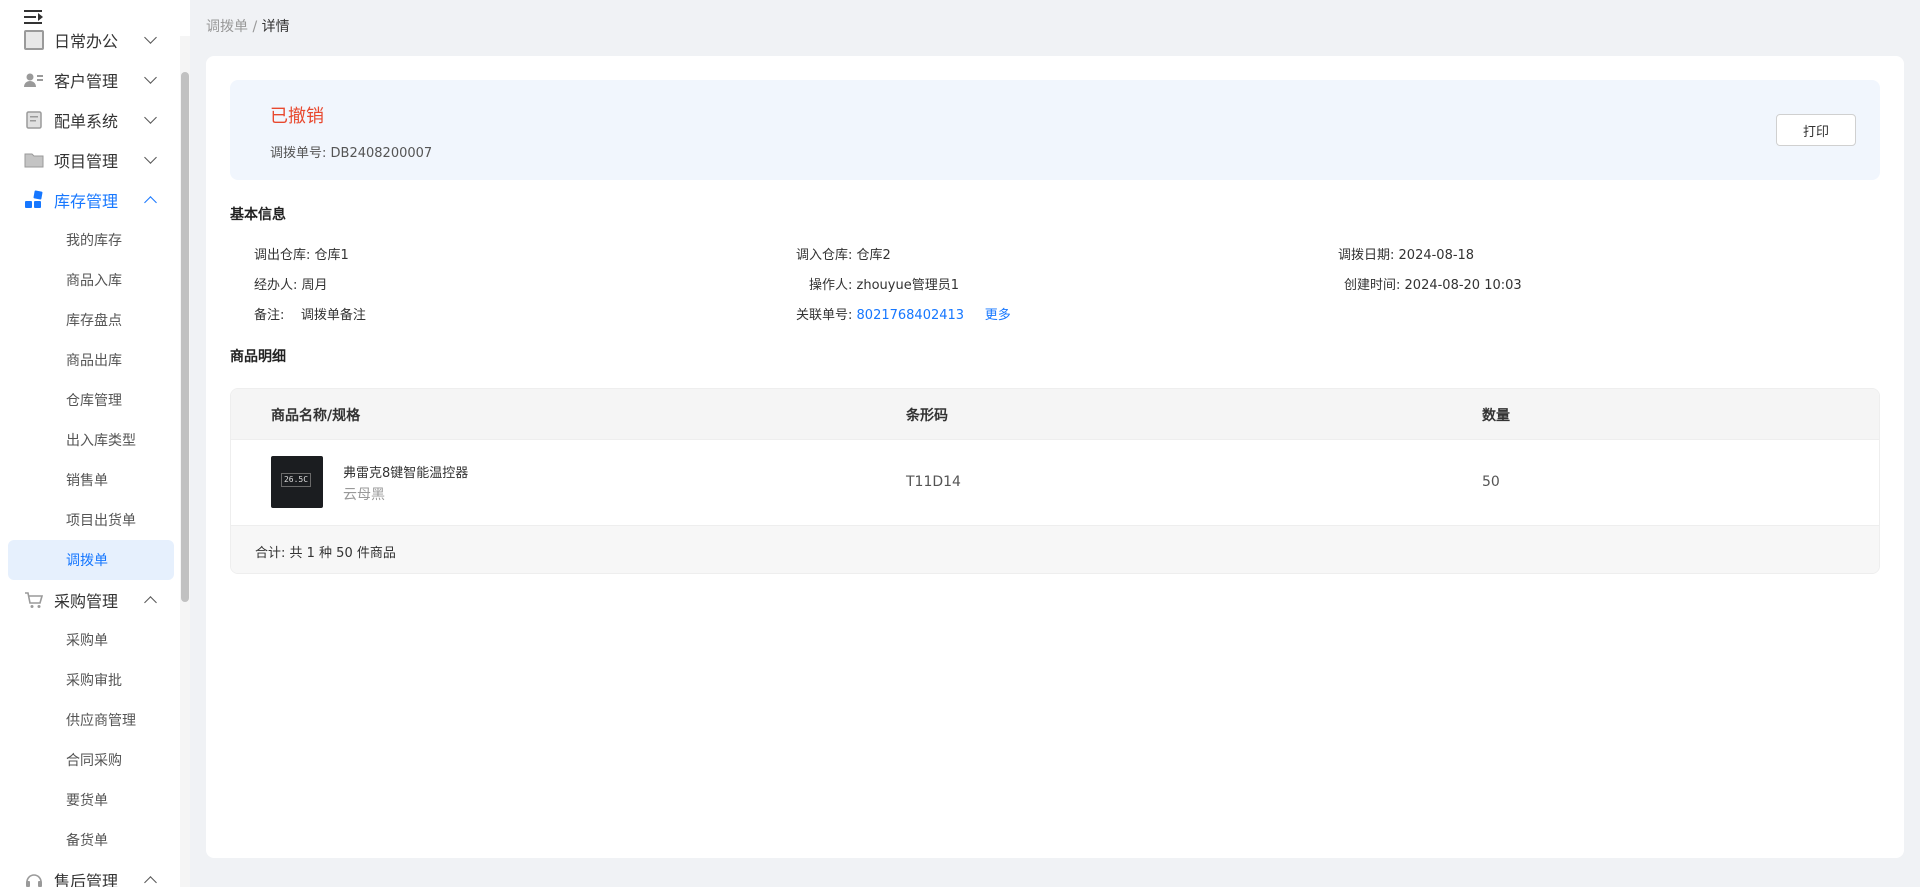 This screenshot has width=1920, height=887. I want to click on info-handler: 经办人: 周月, so click(291, 285).